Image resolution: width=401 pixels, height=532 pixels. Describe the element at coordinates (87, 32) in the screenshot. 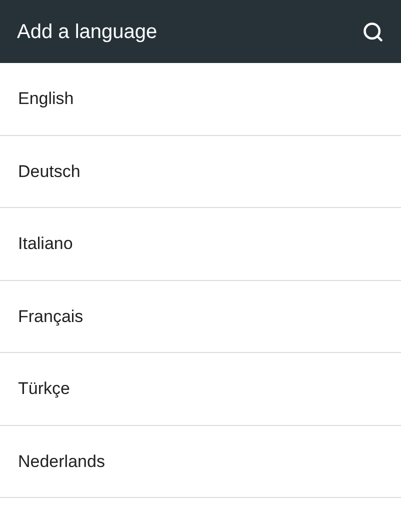

I see `app-bar-title: Add a language` at that location.